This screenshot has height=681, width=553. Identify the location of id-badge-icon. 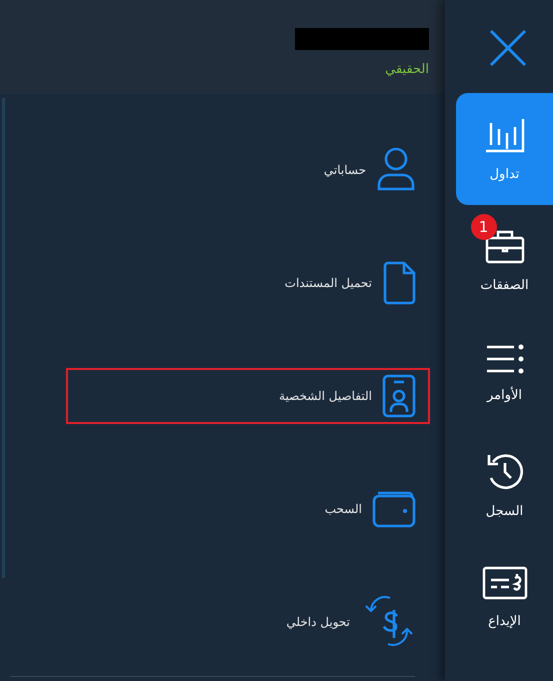
(399, 396).